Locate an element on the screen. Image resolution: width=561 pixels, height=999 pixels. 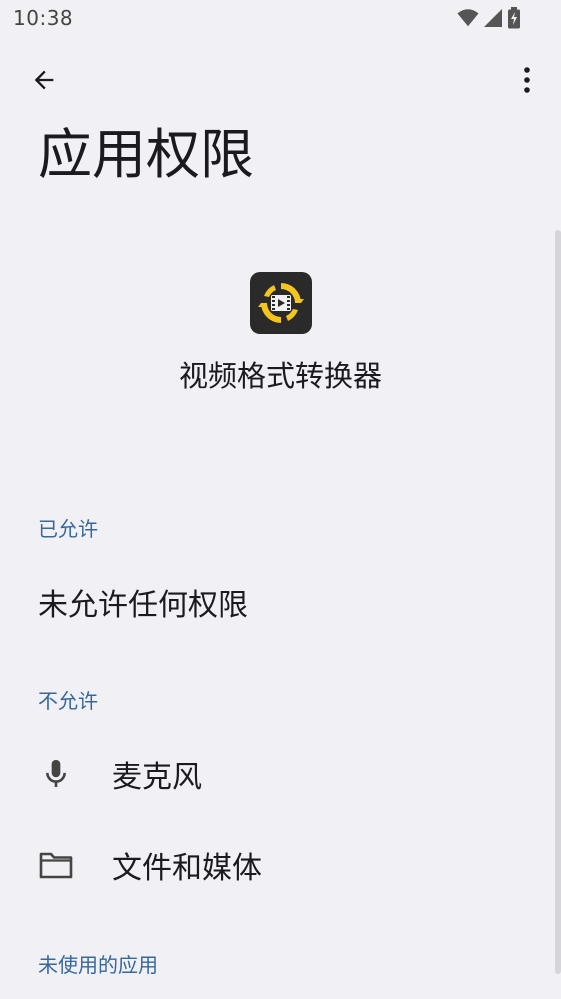
permission-label: 文件和媒体 is located at coordinates (187, 868).